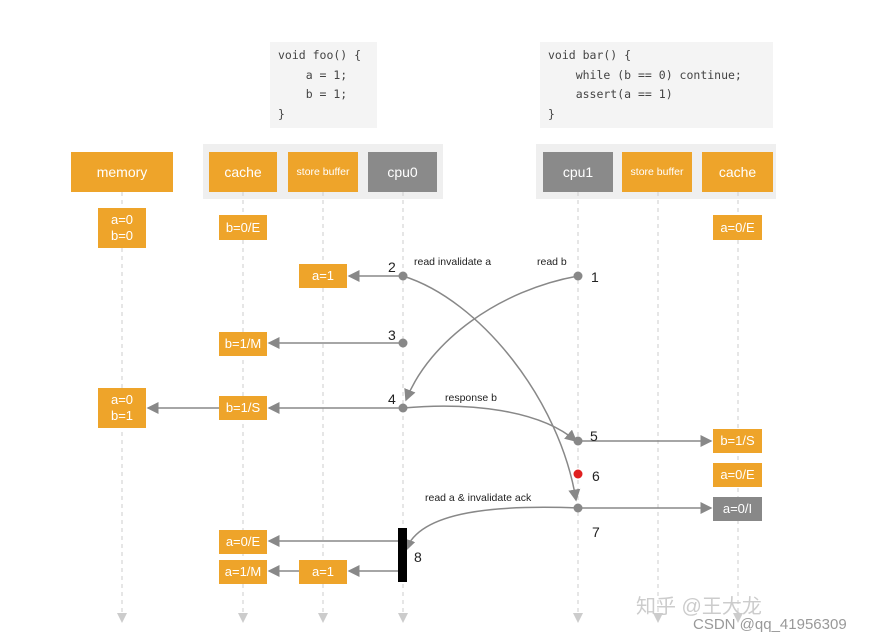  I want to click on step-5: 5, so click(594, 436).